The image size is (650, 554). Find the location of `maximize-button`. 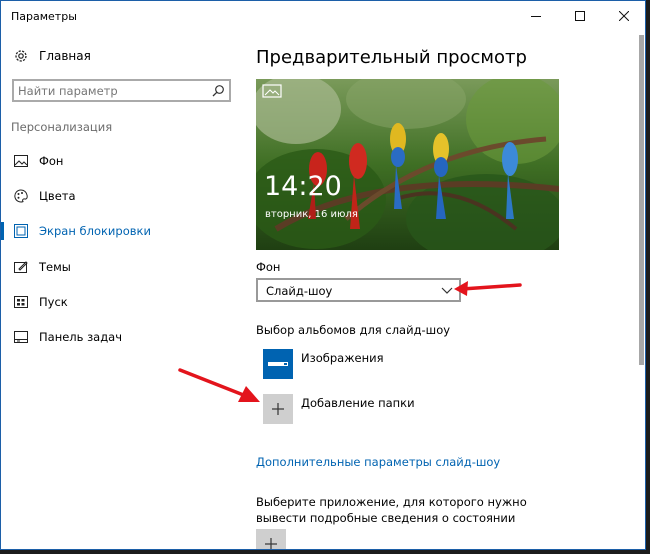

maximize-button is located at coordinates (580, 16).